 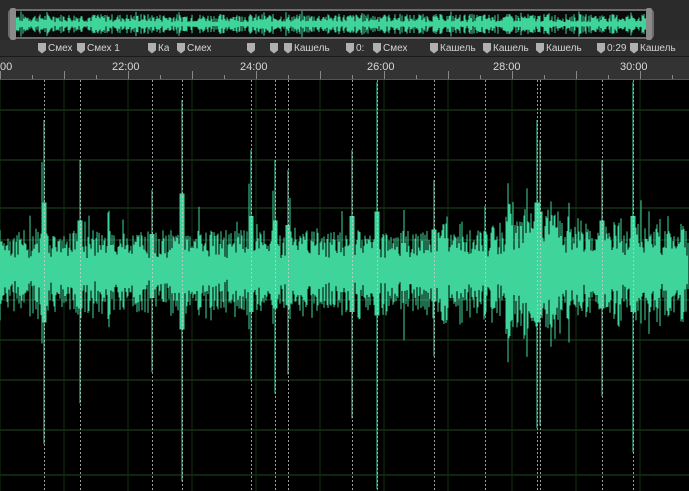 I want to click on overview-waveform, so click(x=331, y=24).